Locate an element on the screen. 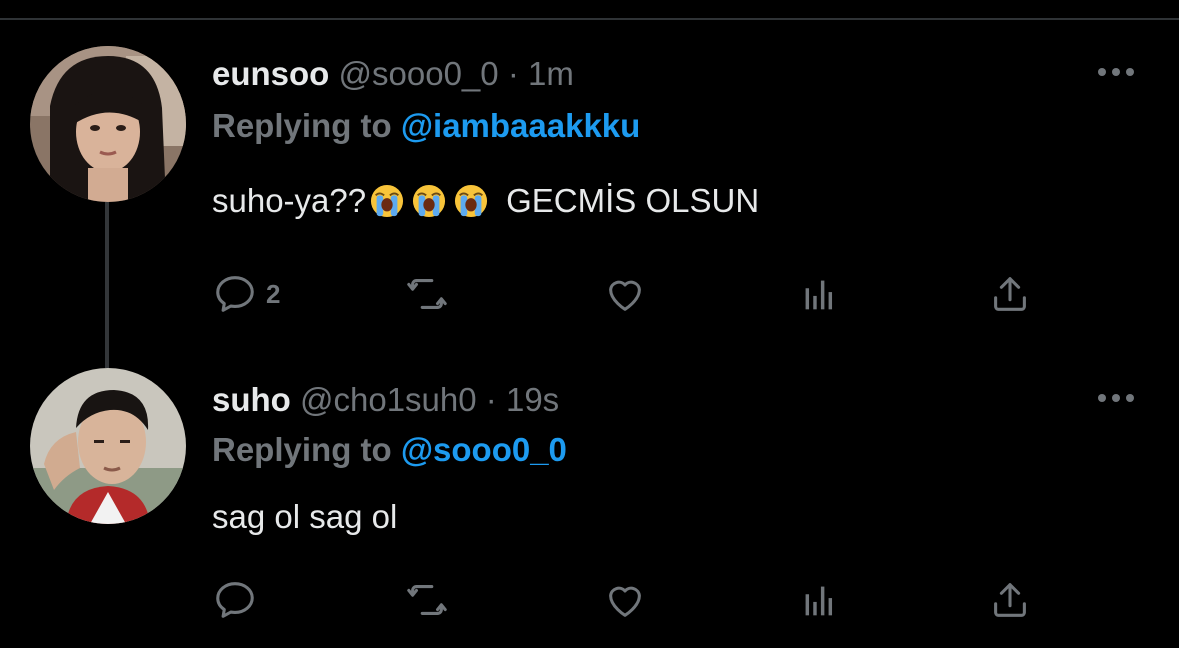 This screenshot has width=1179, height=648. user-handle: @sooo0_0 is located at coordinates (419, 73).